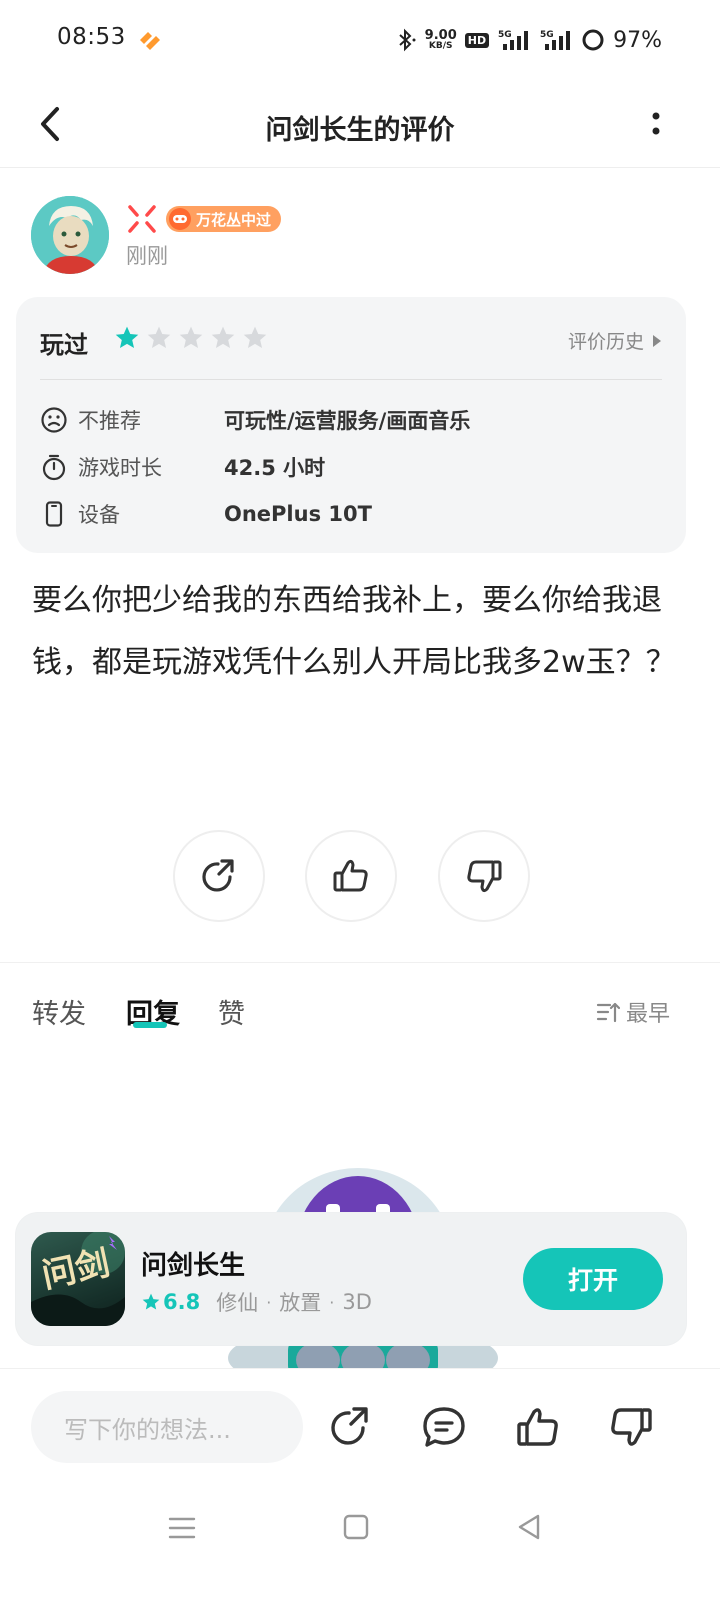 This screenshot has width=720, height=1608. I want to click on network-speed: 9.00 KB/S, so click(440, 39).